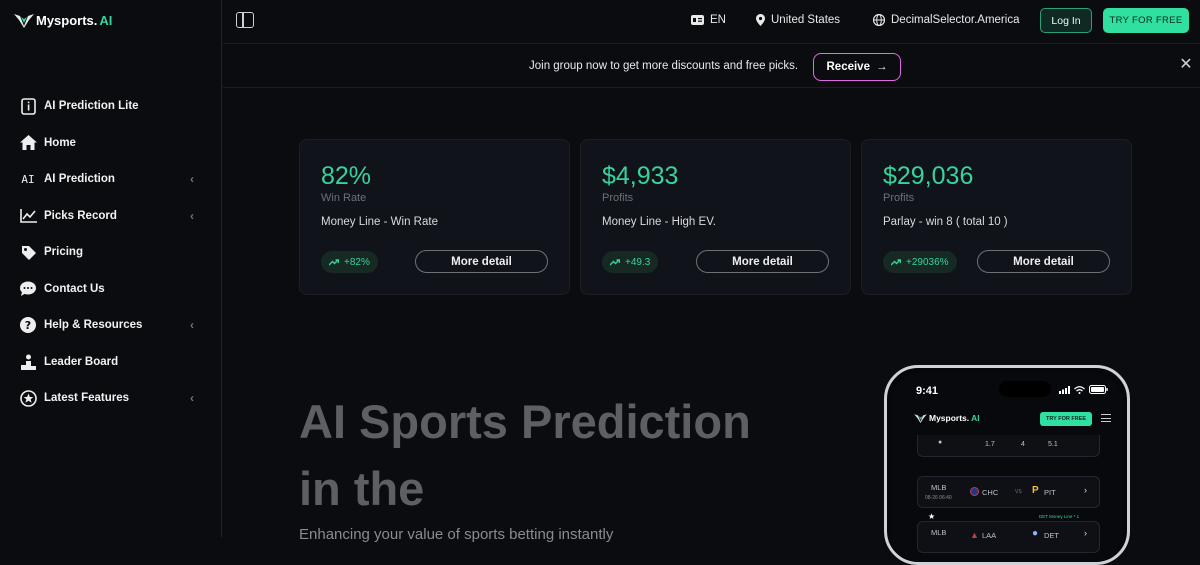 The height and width of the screenshot is (565, 1200). I want to click on sidebar-item-latest-features: Latest Features ‹, so click(111, 398).